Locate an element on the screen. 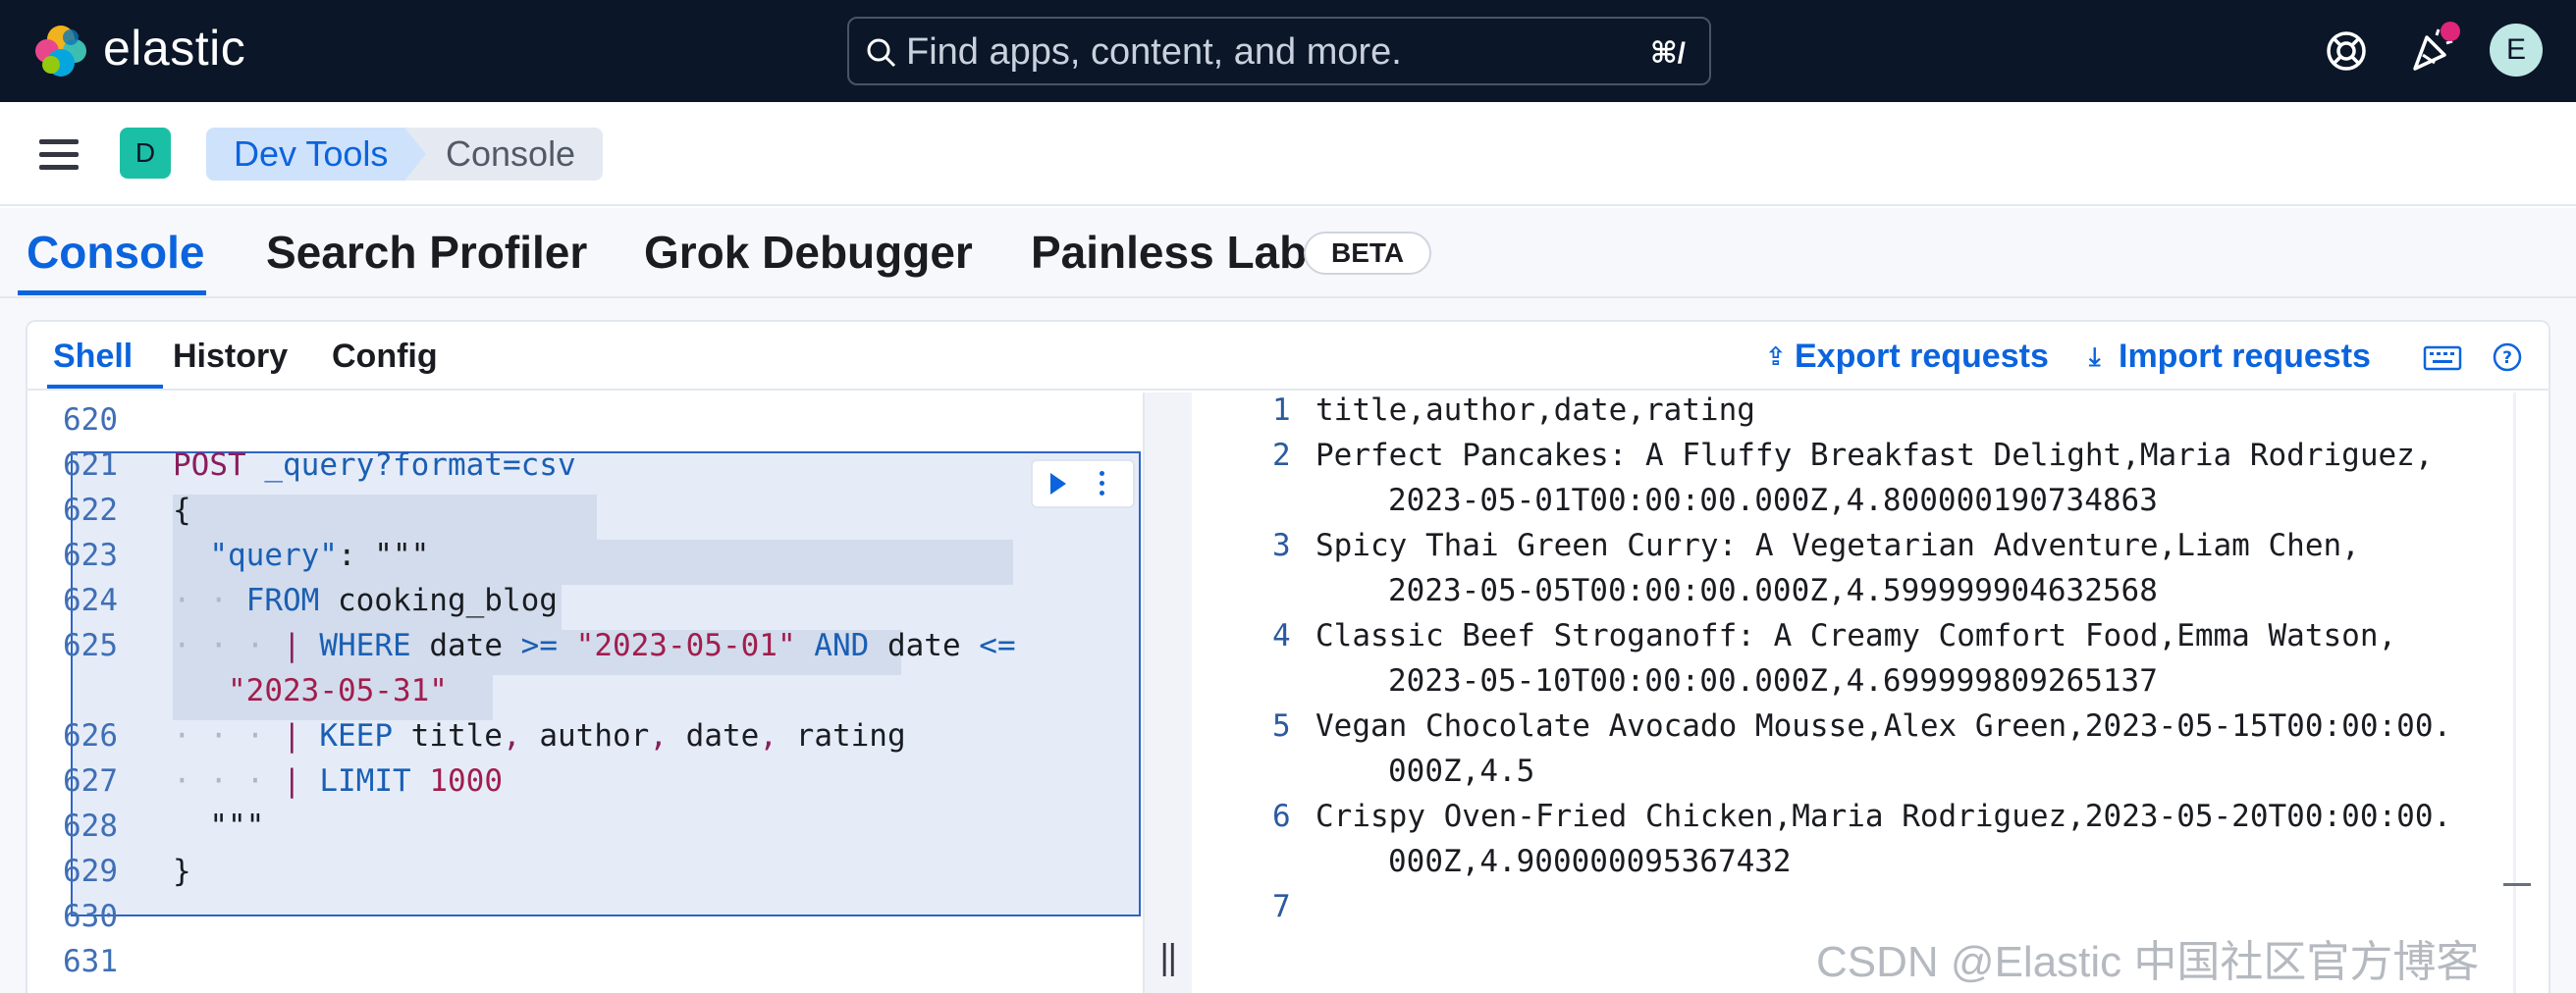 The width and height of the screenshot is (2576, 993). download-icon: ⤓ is located at coordinates (2095, 356).